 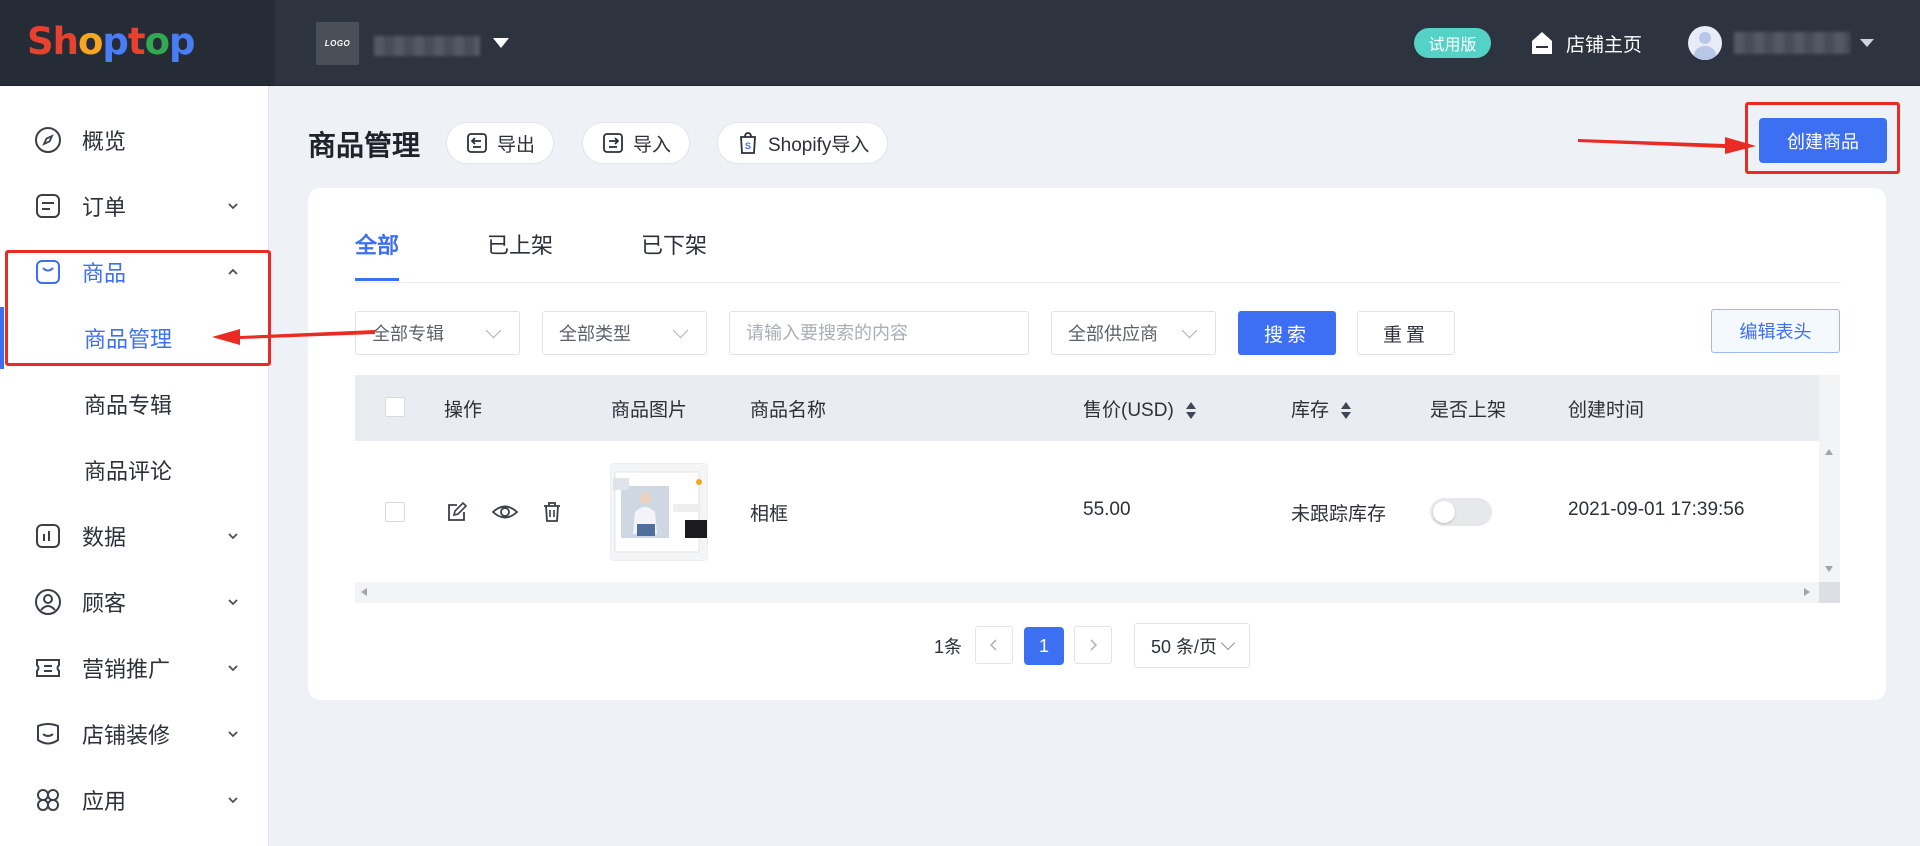 I want to click on apps-icon, so click(x=48, y=800).